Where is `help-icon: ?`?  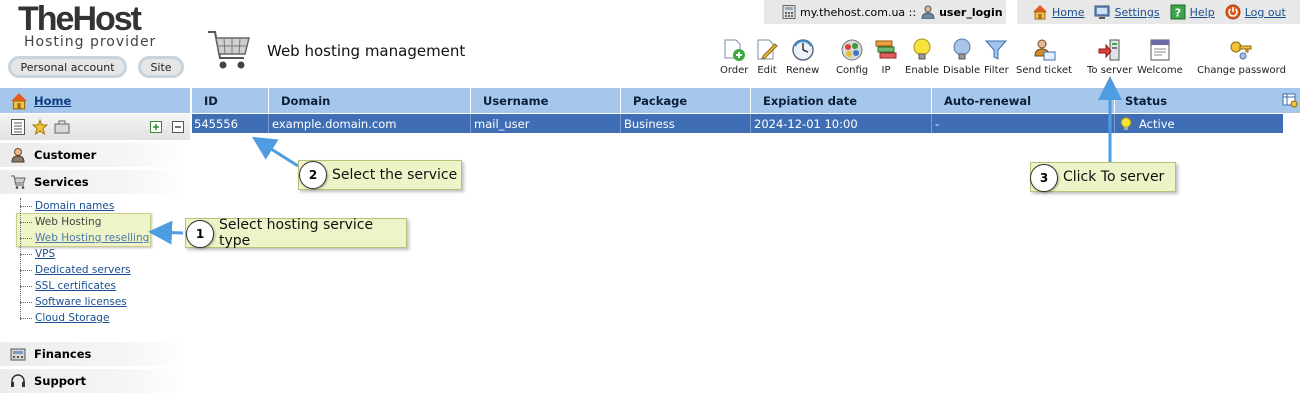
help-icon: ? is located at coordinates (1178, 12).